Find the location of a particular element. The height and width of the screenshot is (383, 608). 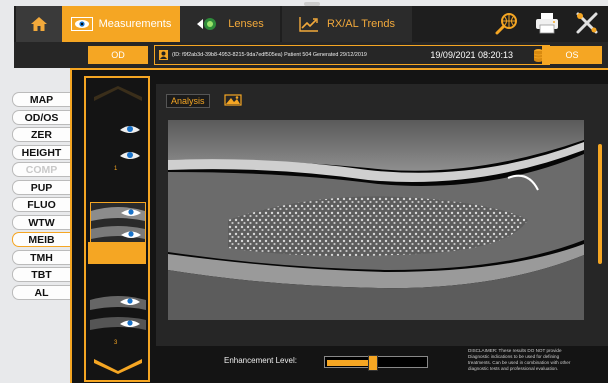

globe-search-icon is located at coordinates (506, 24).